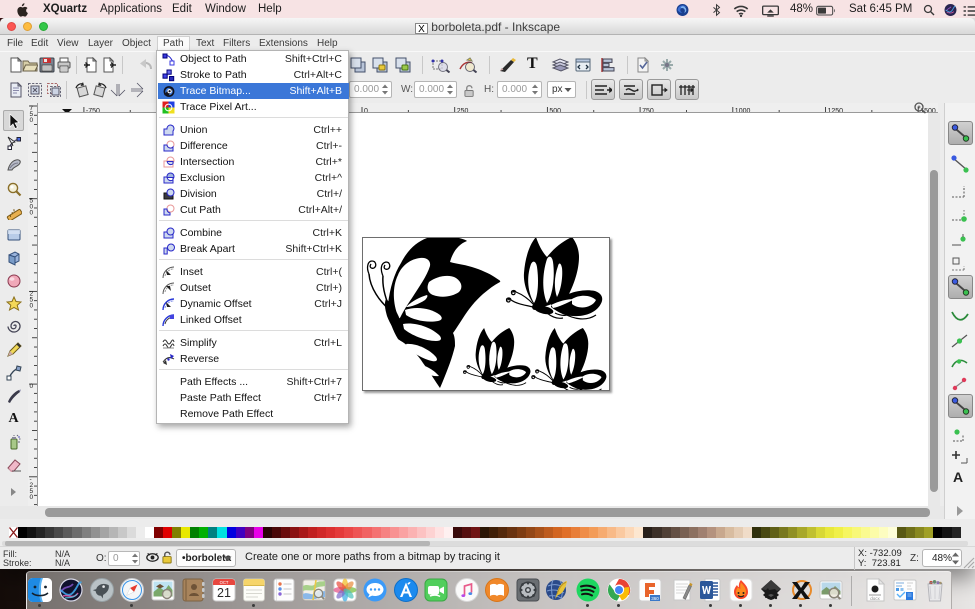 This screenshot has width=975, height=609. I want to click on svg-text: 360, so click(655, 598).